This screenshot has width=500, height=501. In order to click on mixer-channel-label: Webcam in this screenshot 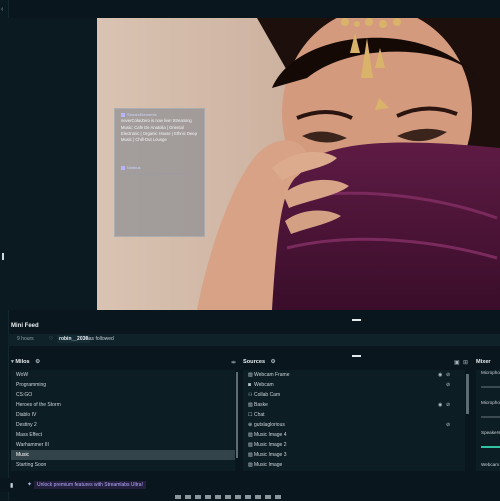, I will do `click(490, 464)`.